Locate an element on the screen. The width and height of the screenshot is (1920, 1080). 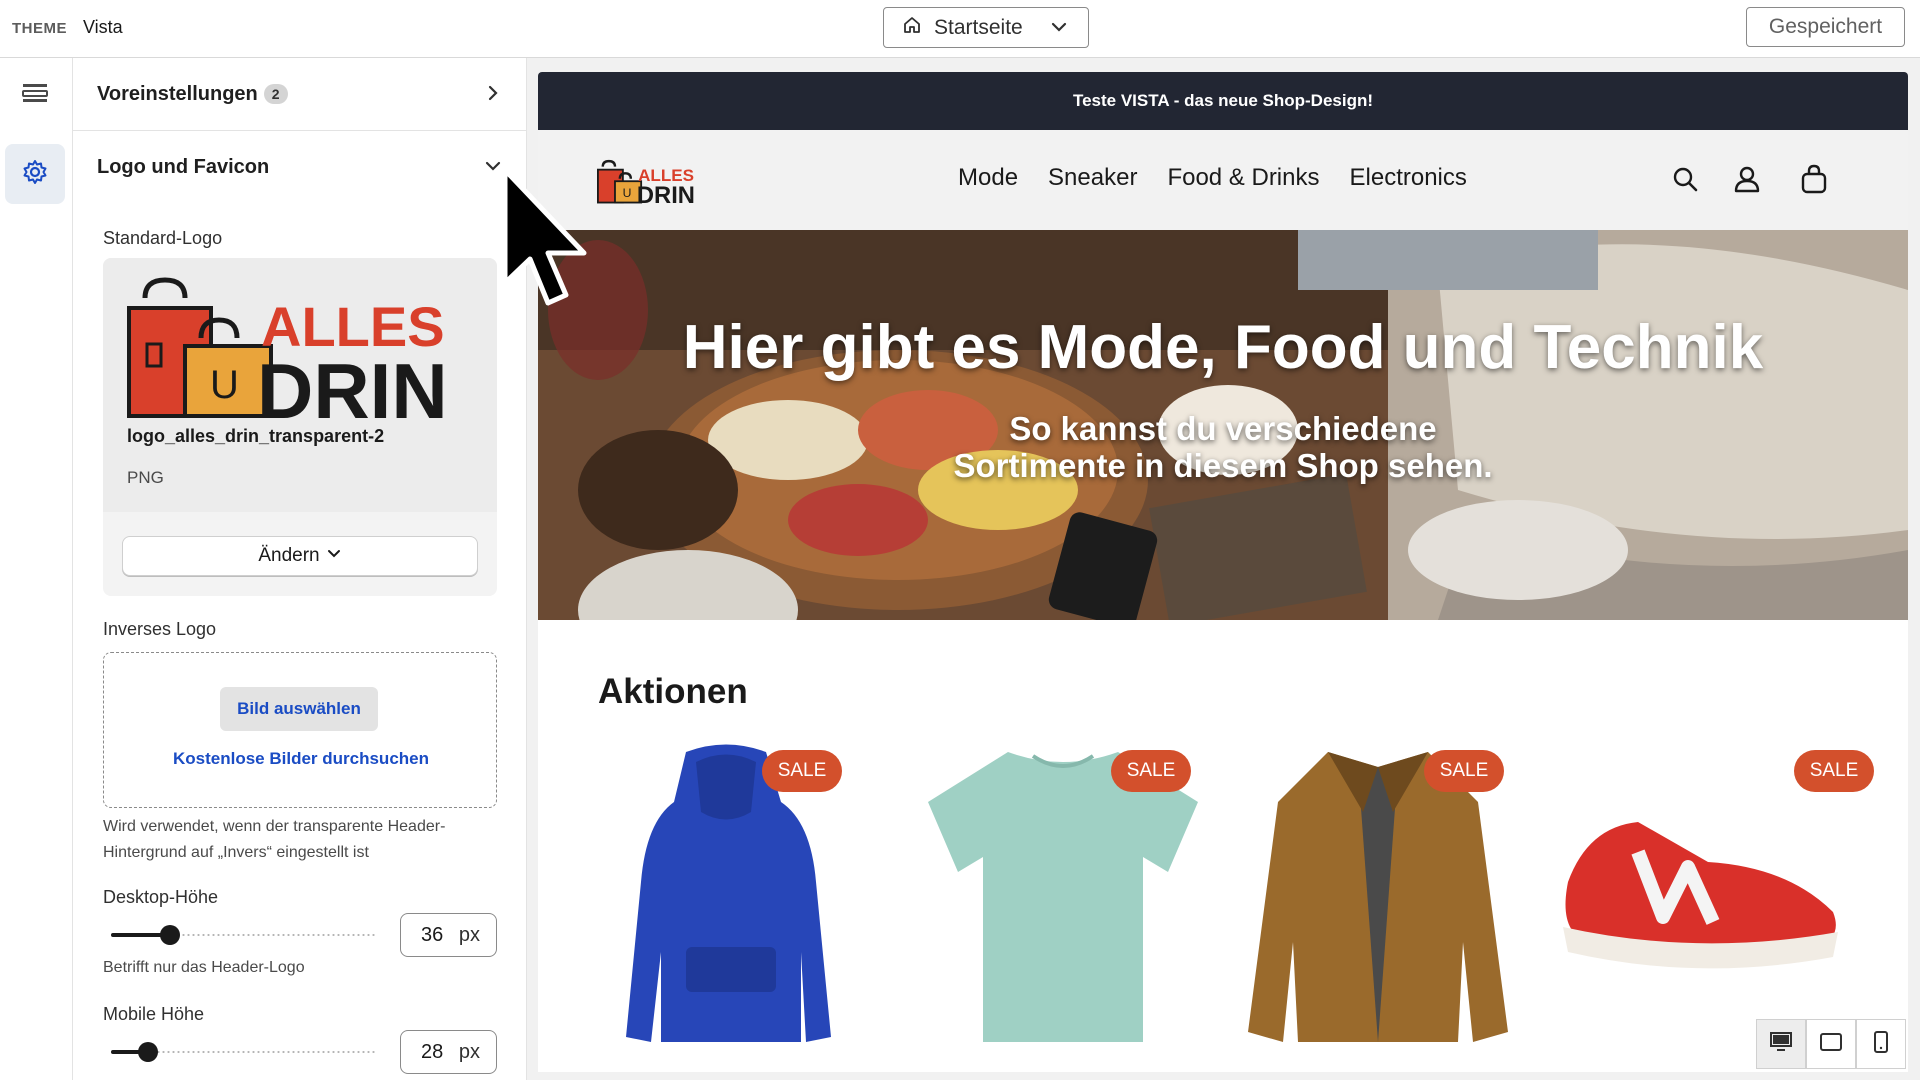
sections-tab is located at coordinates (35, 95).